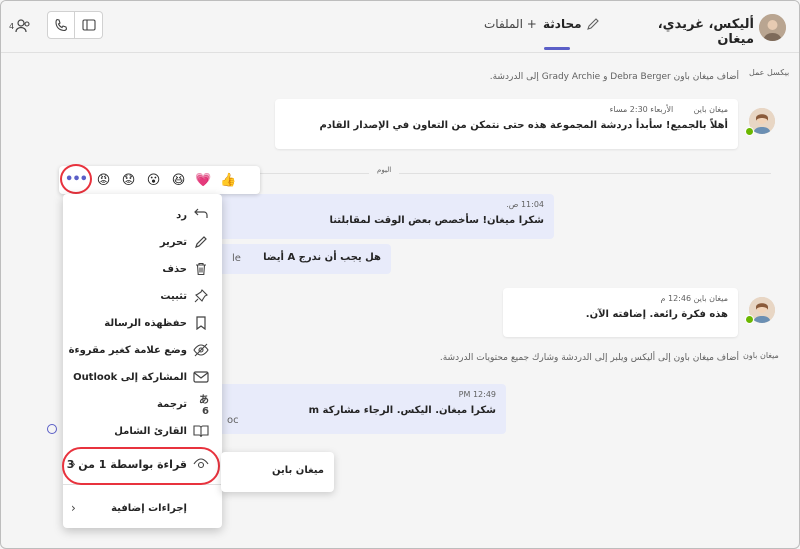  What do you see at coordinates (173, 296) in the screenshot?
I see `menu-item-label: تثبيت` at bounding box center [173, 296].